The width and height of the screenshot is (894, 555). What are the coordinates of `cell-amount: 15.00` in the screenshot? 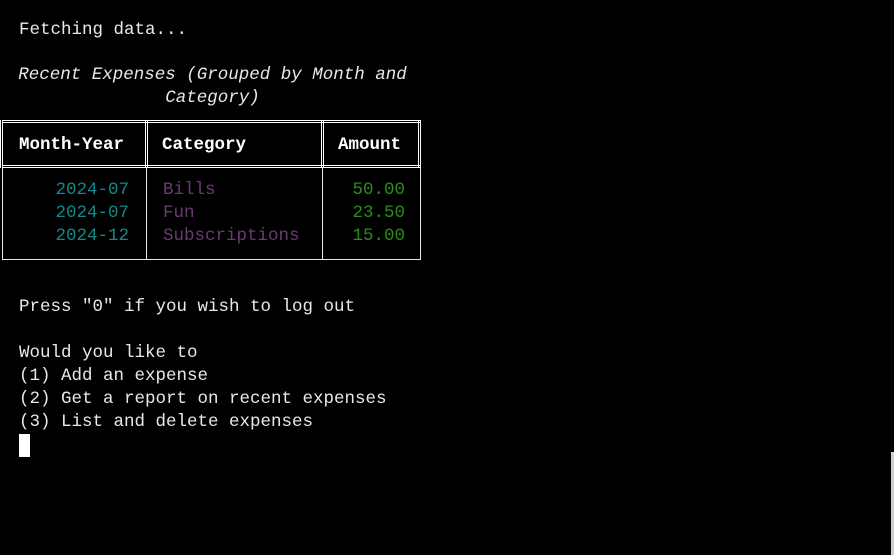 It's located at (378, 236).